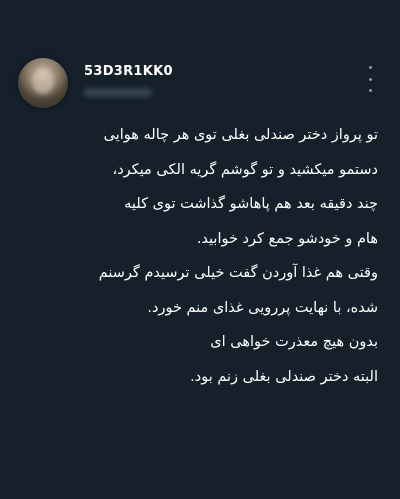  I want to click on tweet-line: وقتی هم غذا آوردن گفت خیلی ترسیدم گرسنم, so click(238, 273).